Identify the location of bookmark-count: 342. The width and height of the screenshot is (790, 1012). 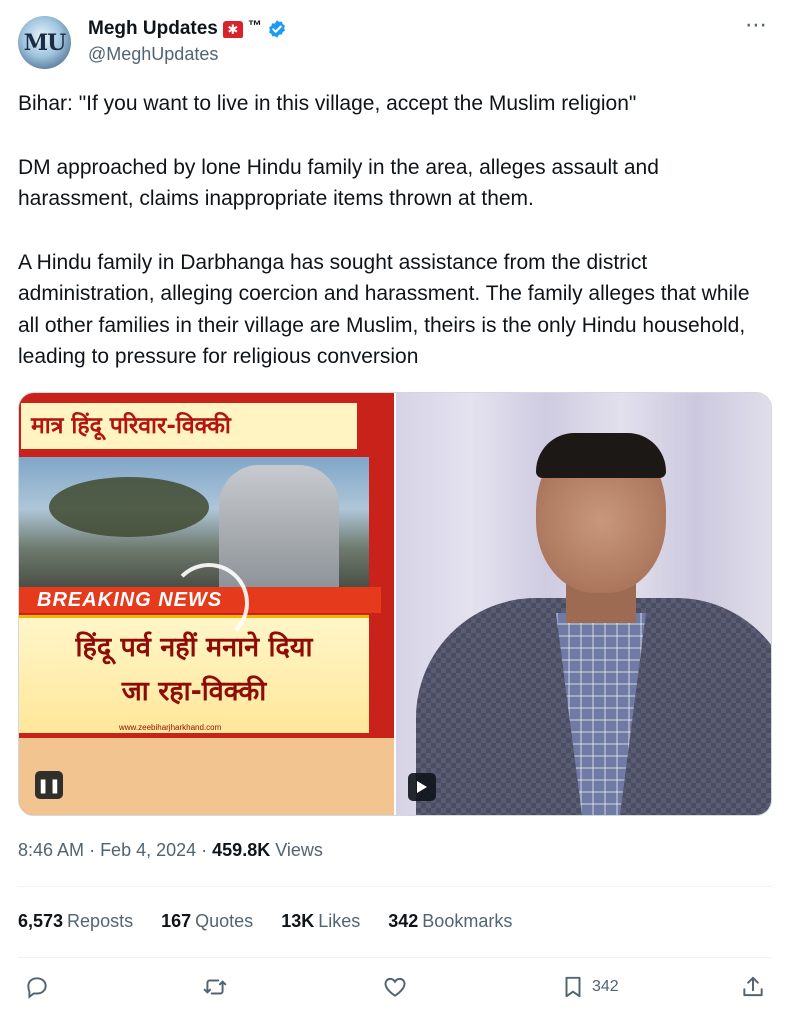
(605, 986).